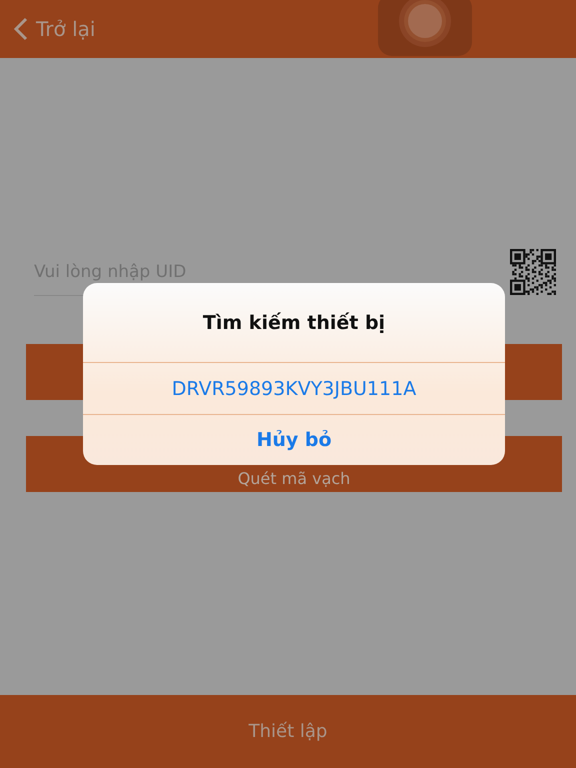  What do you see at coordinates (294, 323) in the screenshot?
I see `alert-title: Tìm kiếm thiết bị` at bounding box center [294, 323].